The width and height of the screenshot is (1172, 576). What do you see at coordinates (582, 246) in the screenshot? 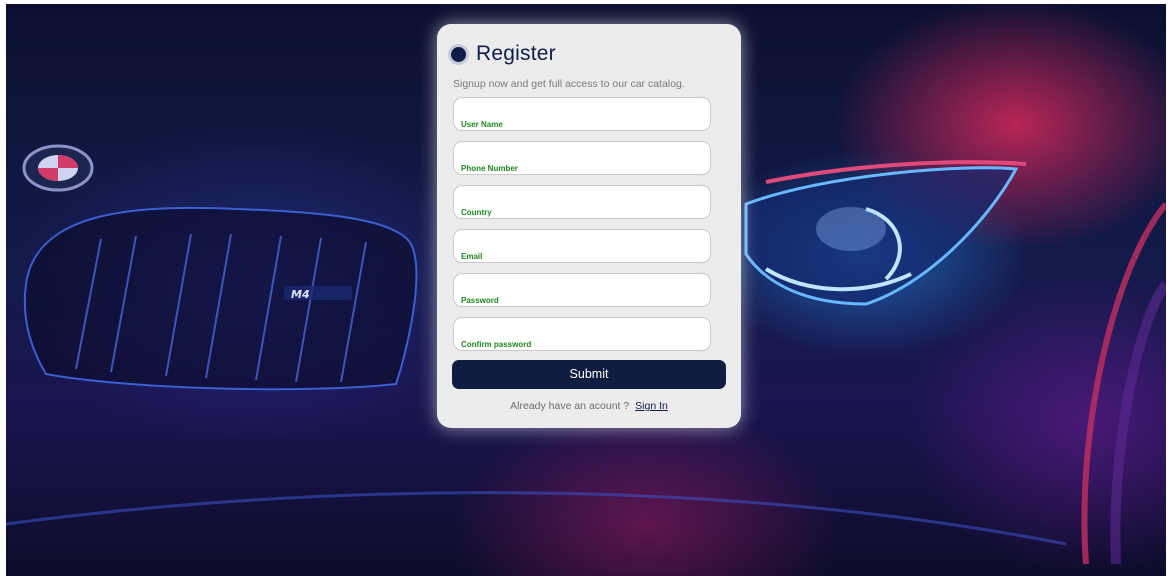
I see `email-field: Email` at bounding box center [582, 246].